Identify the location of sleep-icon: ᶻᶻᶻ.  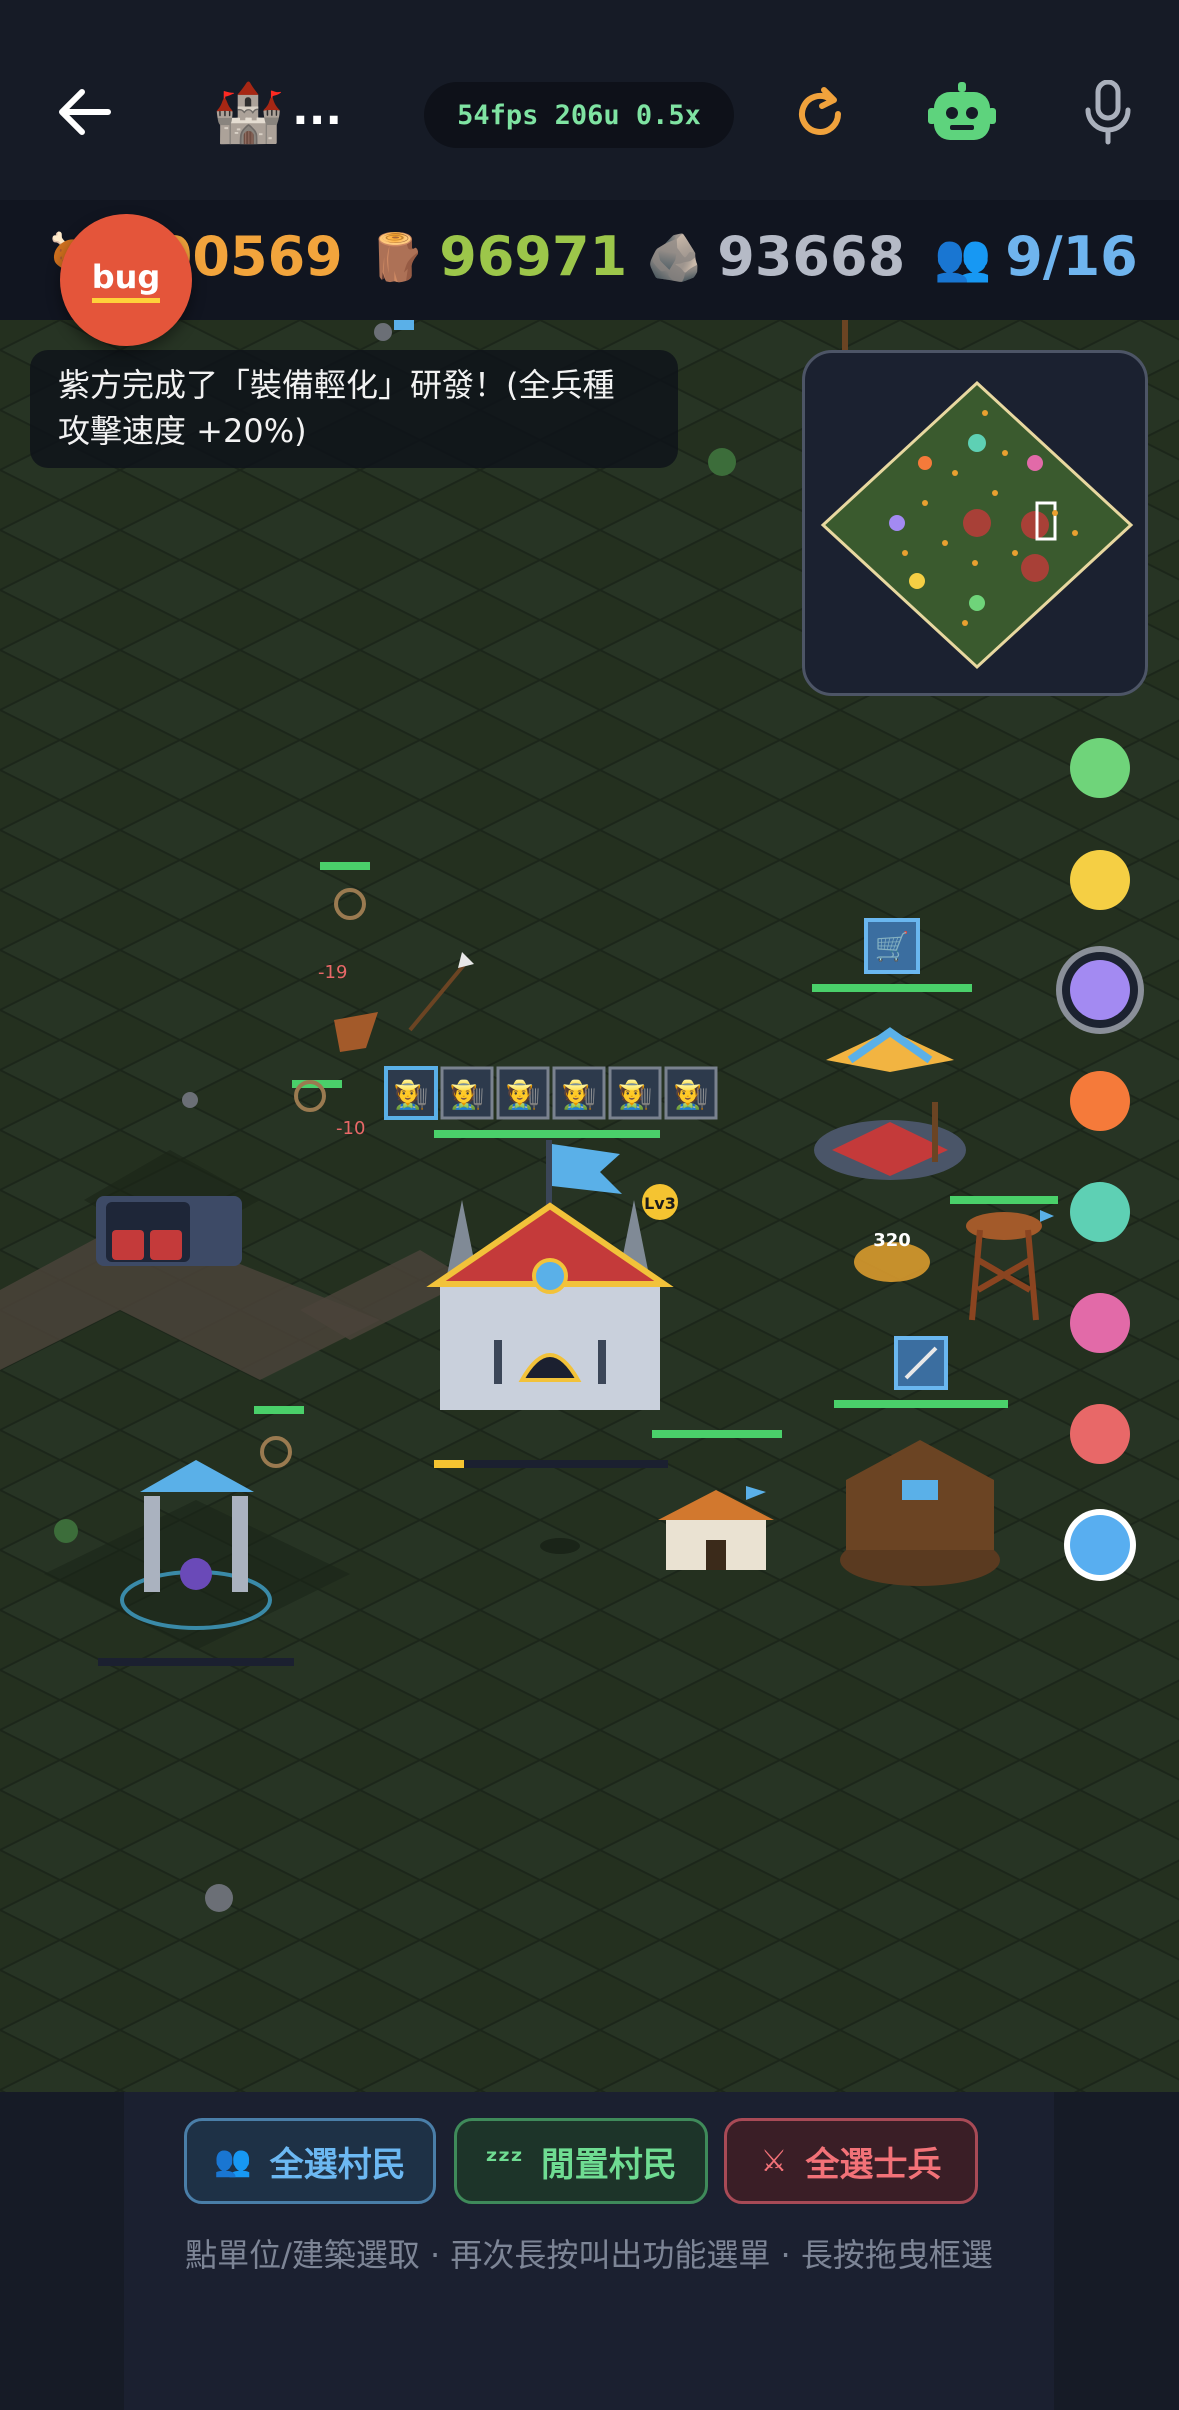
(504, 2161).